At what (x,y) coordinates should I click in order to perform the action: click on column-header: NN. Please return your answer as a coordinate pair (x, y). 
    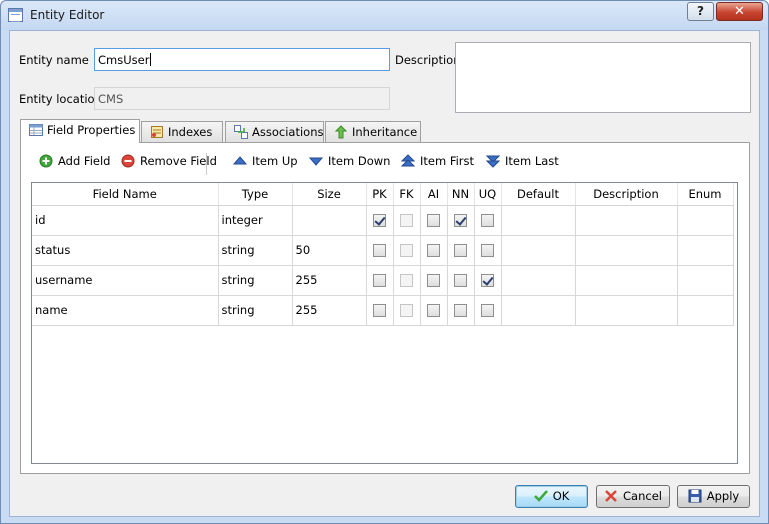
    Looking at the image, I should click on (461, 194).